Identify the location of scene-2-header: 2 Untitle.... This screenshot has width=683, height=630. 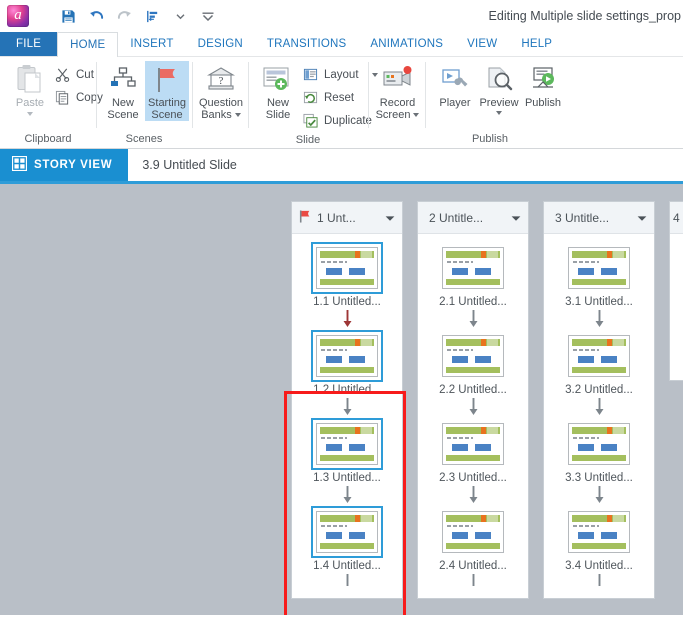
(473, 218).